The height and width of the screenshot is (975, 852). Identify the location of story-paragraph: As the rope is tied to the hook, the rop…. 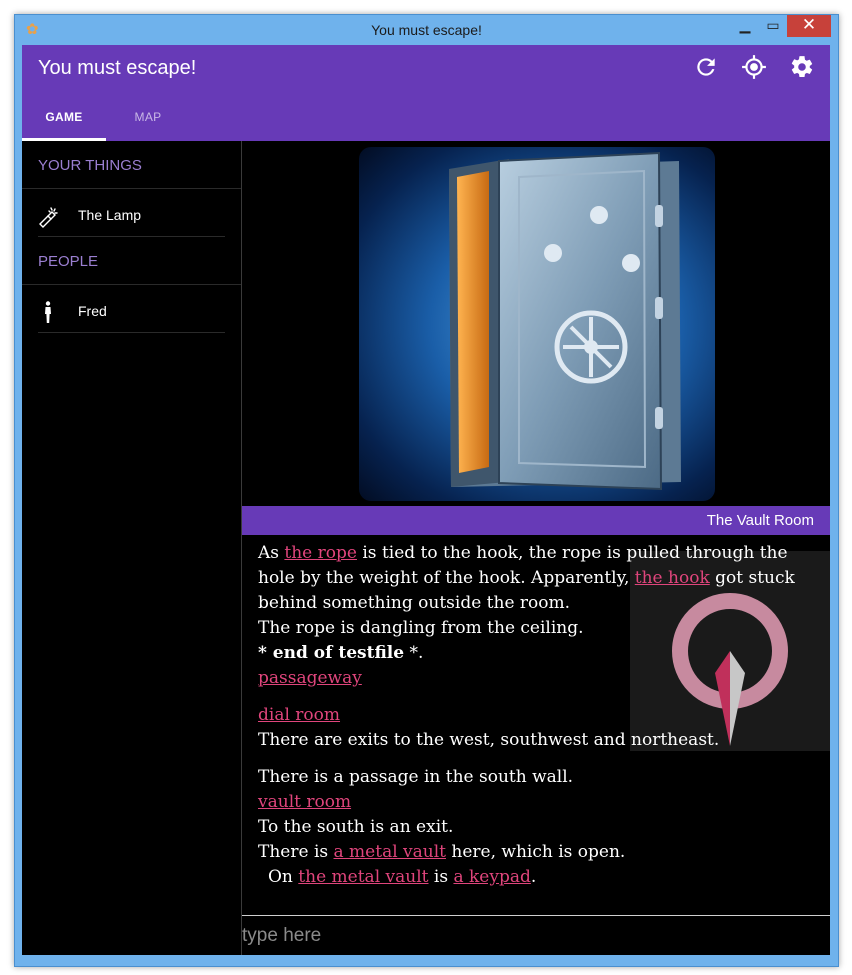
(538, 578).